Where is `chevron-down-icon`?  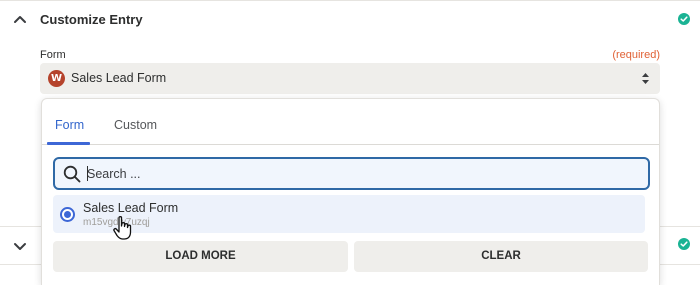
chevron-down-icon is located at coordinates (20, 246).